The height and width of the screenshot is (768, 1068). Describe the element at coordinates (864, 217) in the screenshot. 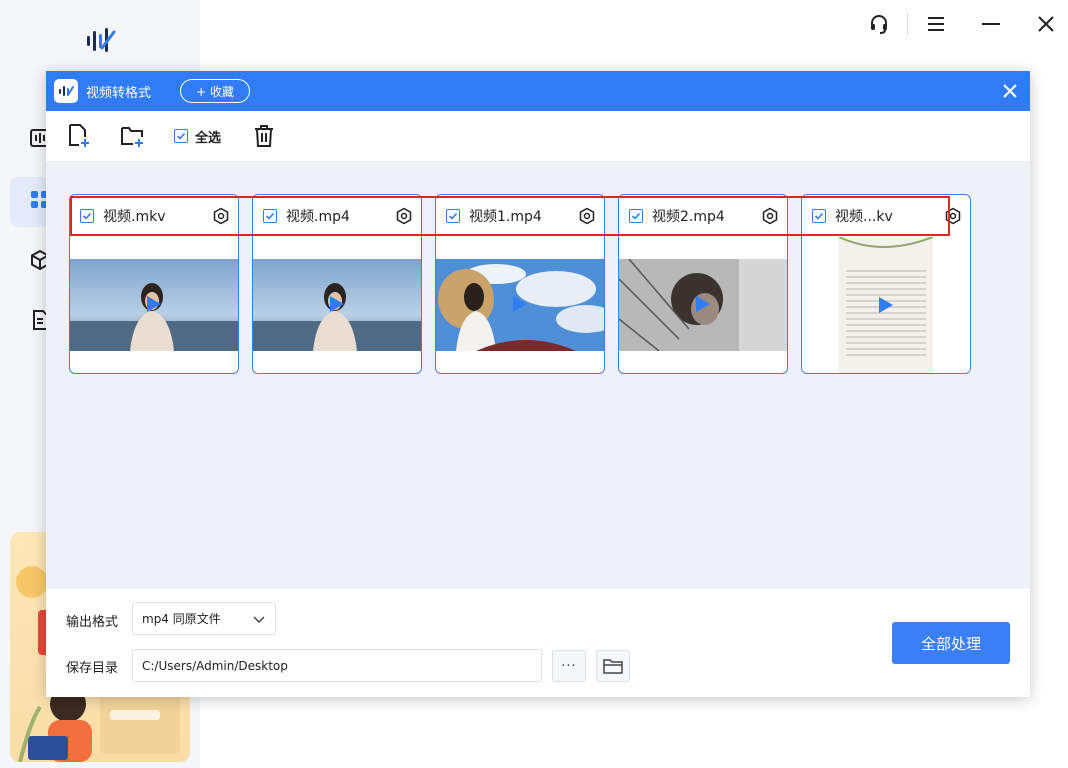

I see `file-name: 视频...kv` at that location.